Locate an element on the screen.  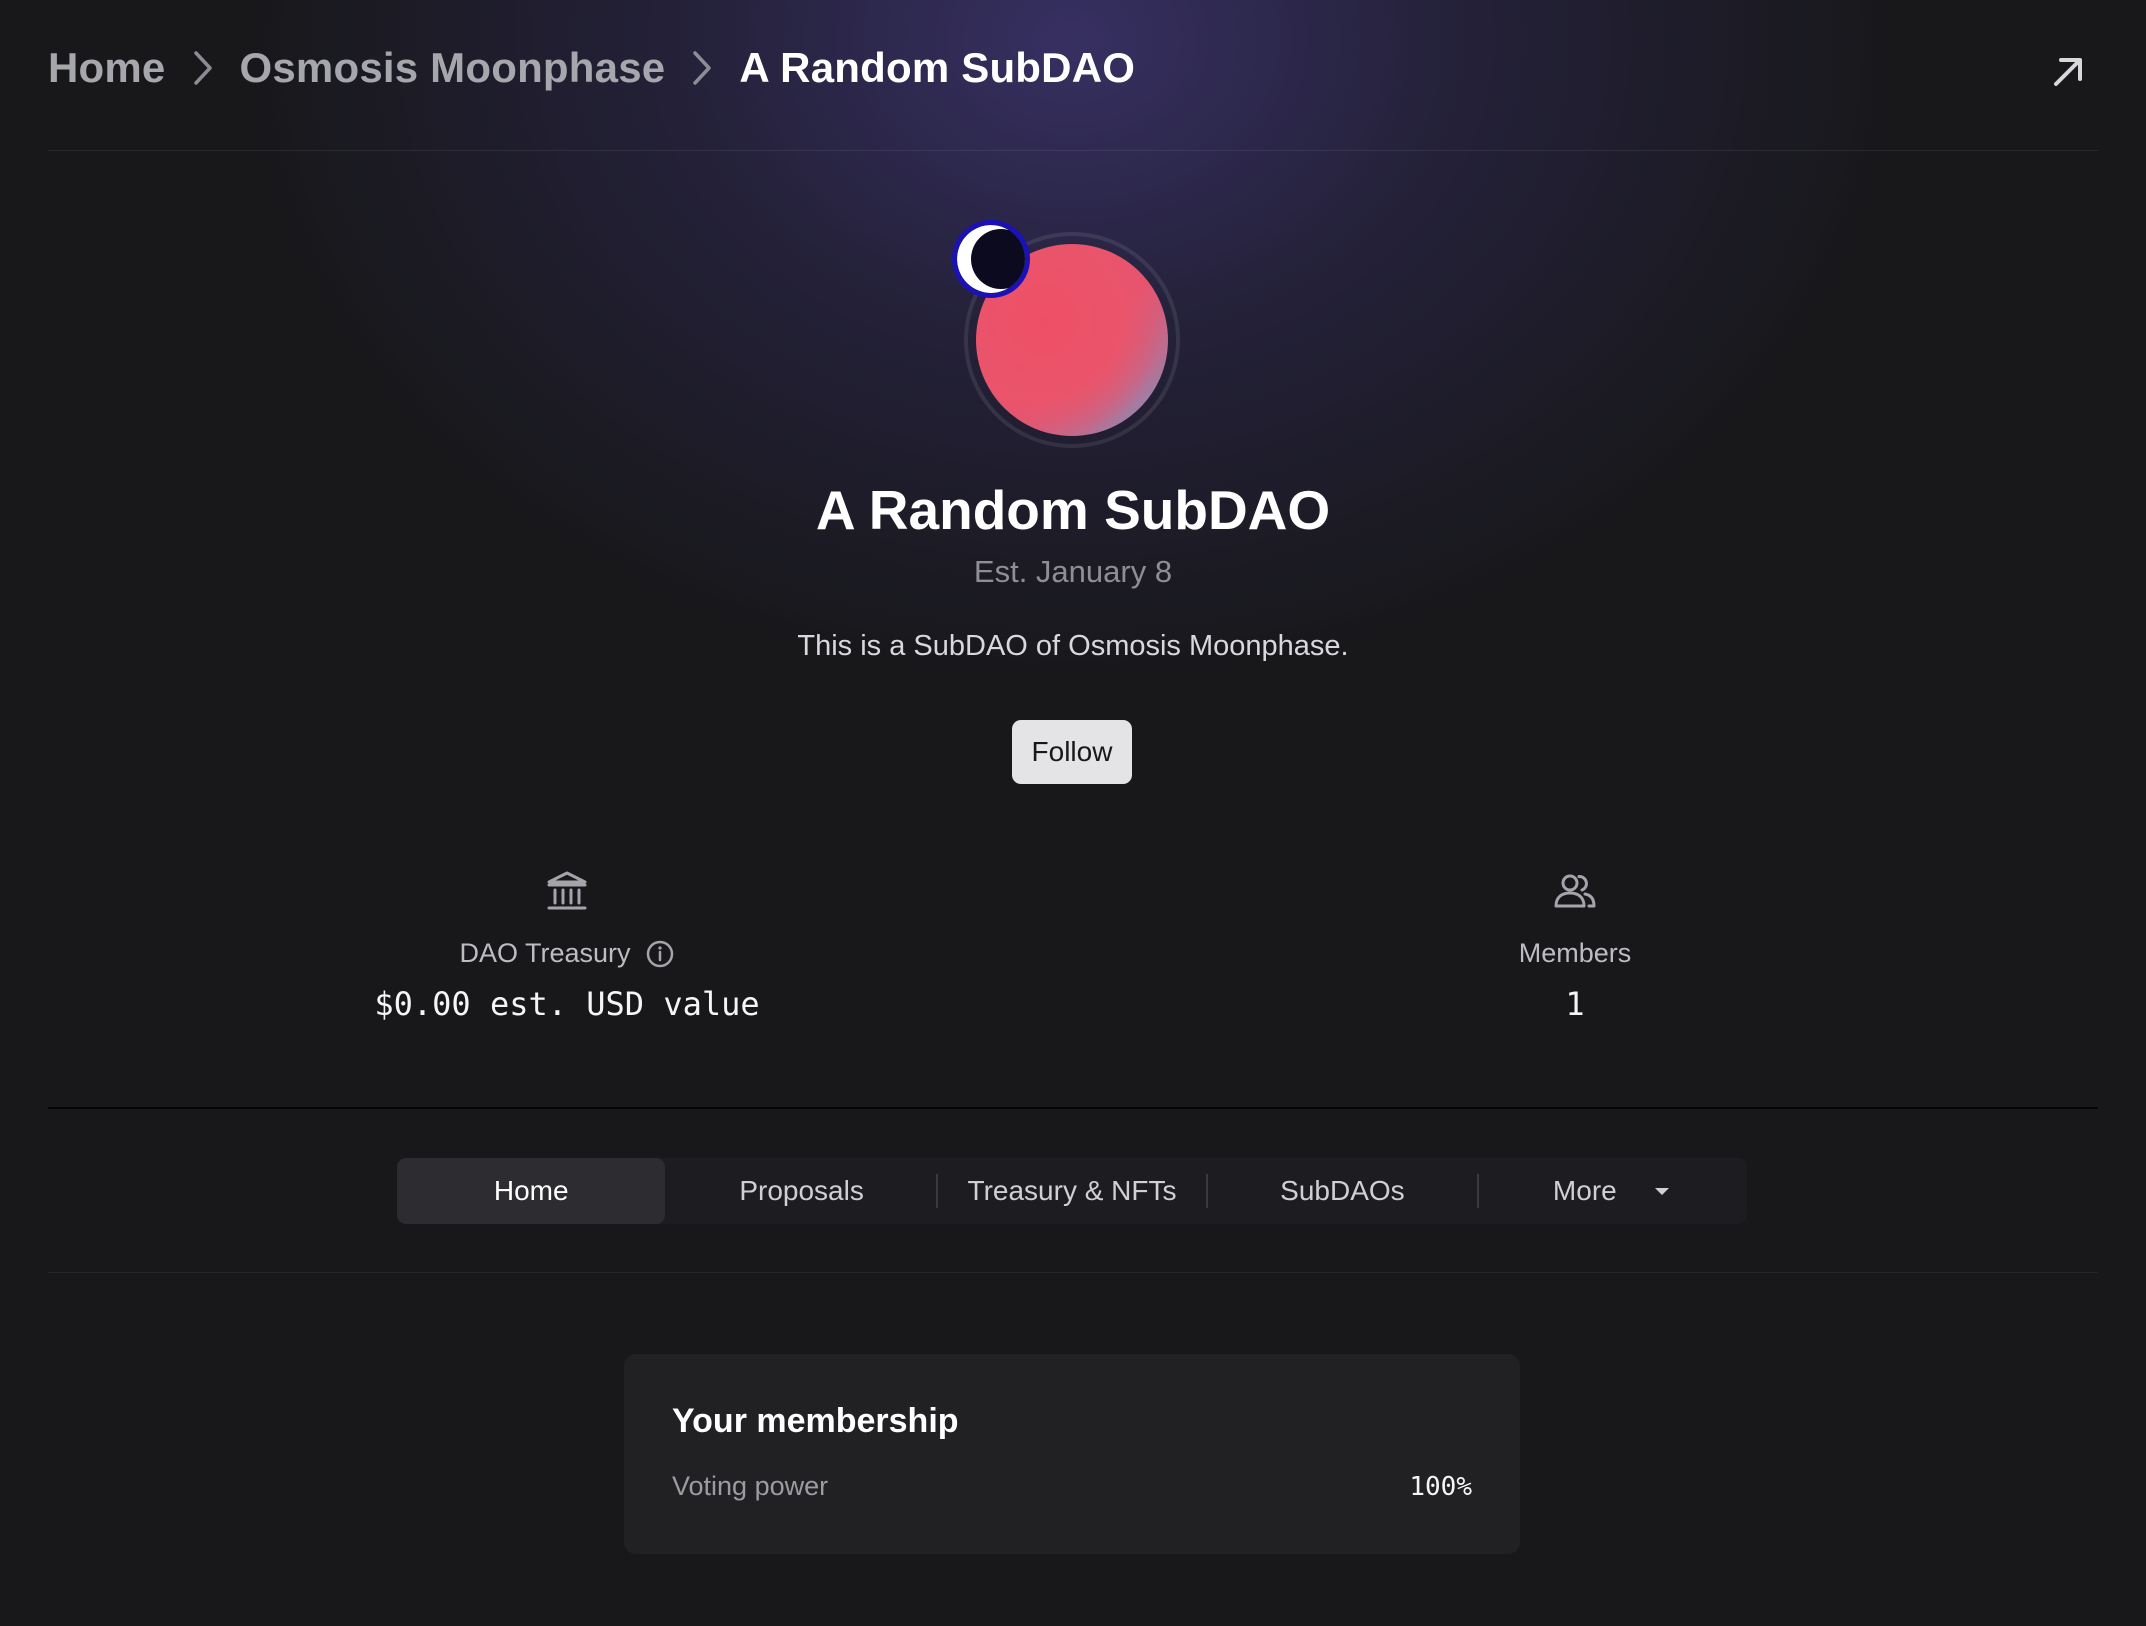
dao-established-date: Est. January 8 is located at coordinates (1073, 571).